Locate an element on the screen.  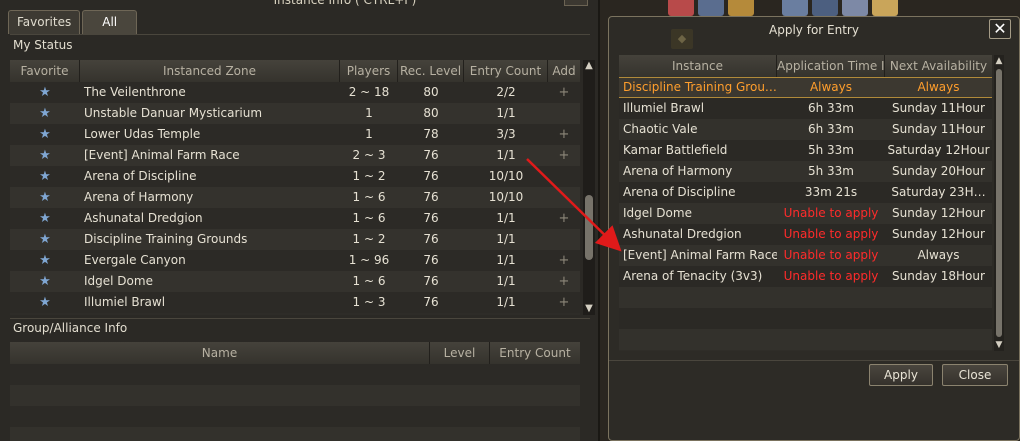
close-icon: ✕ is located at coordinates (1000, 29).